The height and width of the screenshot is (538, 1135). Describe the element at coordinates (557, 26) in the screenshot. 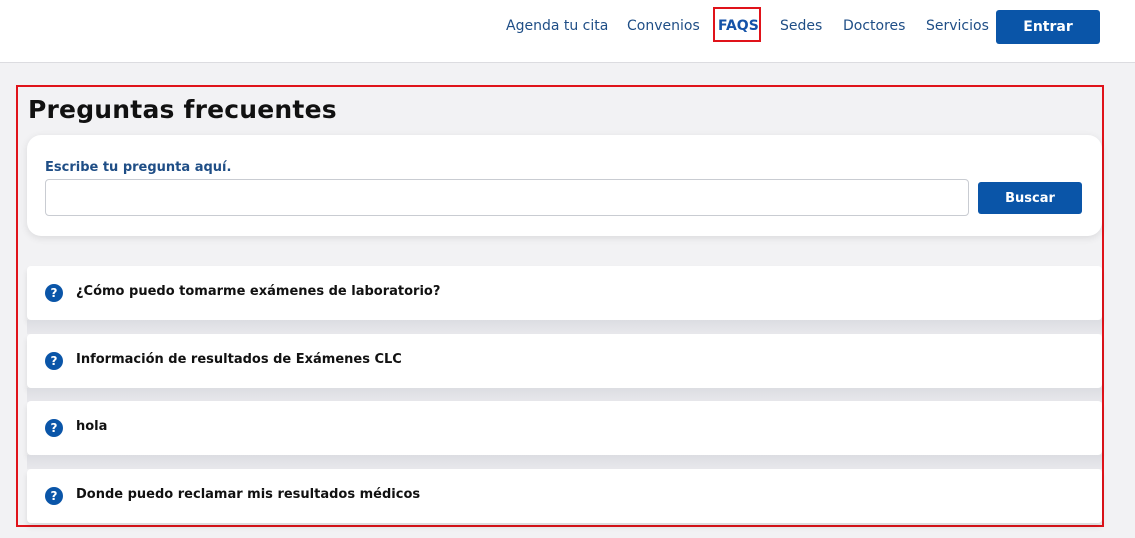

I see `nav-link-agenda: Agenda tu cita` at that location.